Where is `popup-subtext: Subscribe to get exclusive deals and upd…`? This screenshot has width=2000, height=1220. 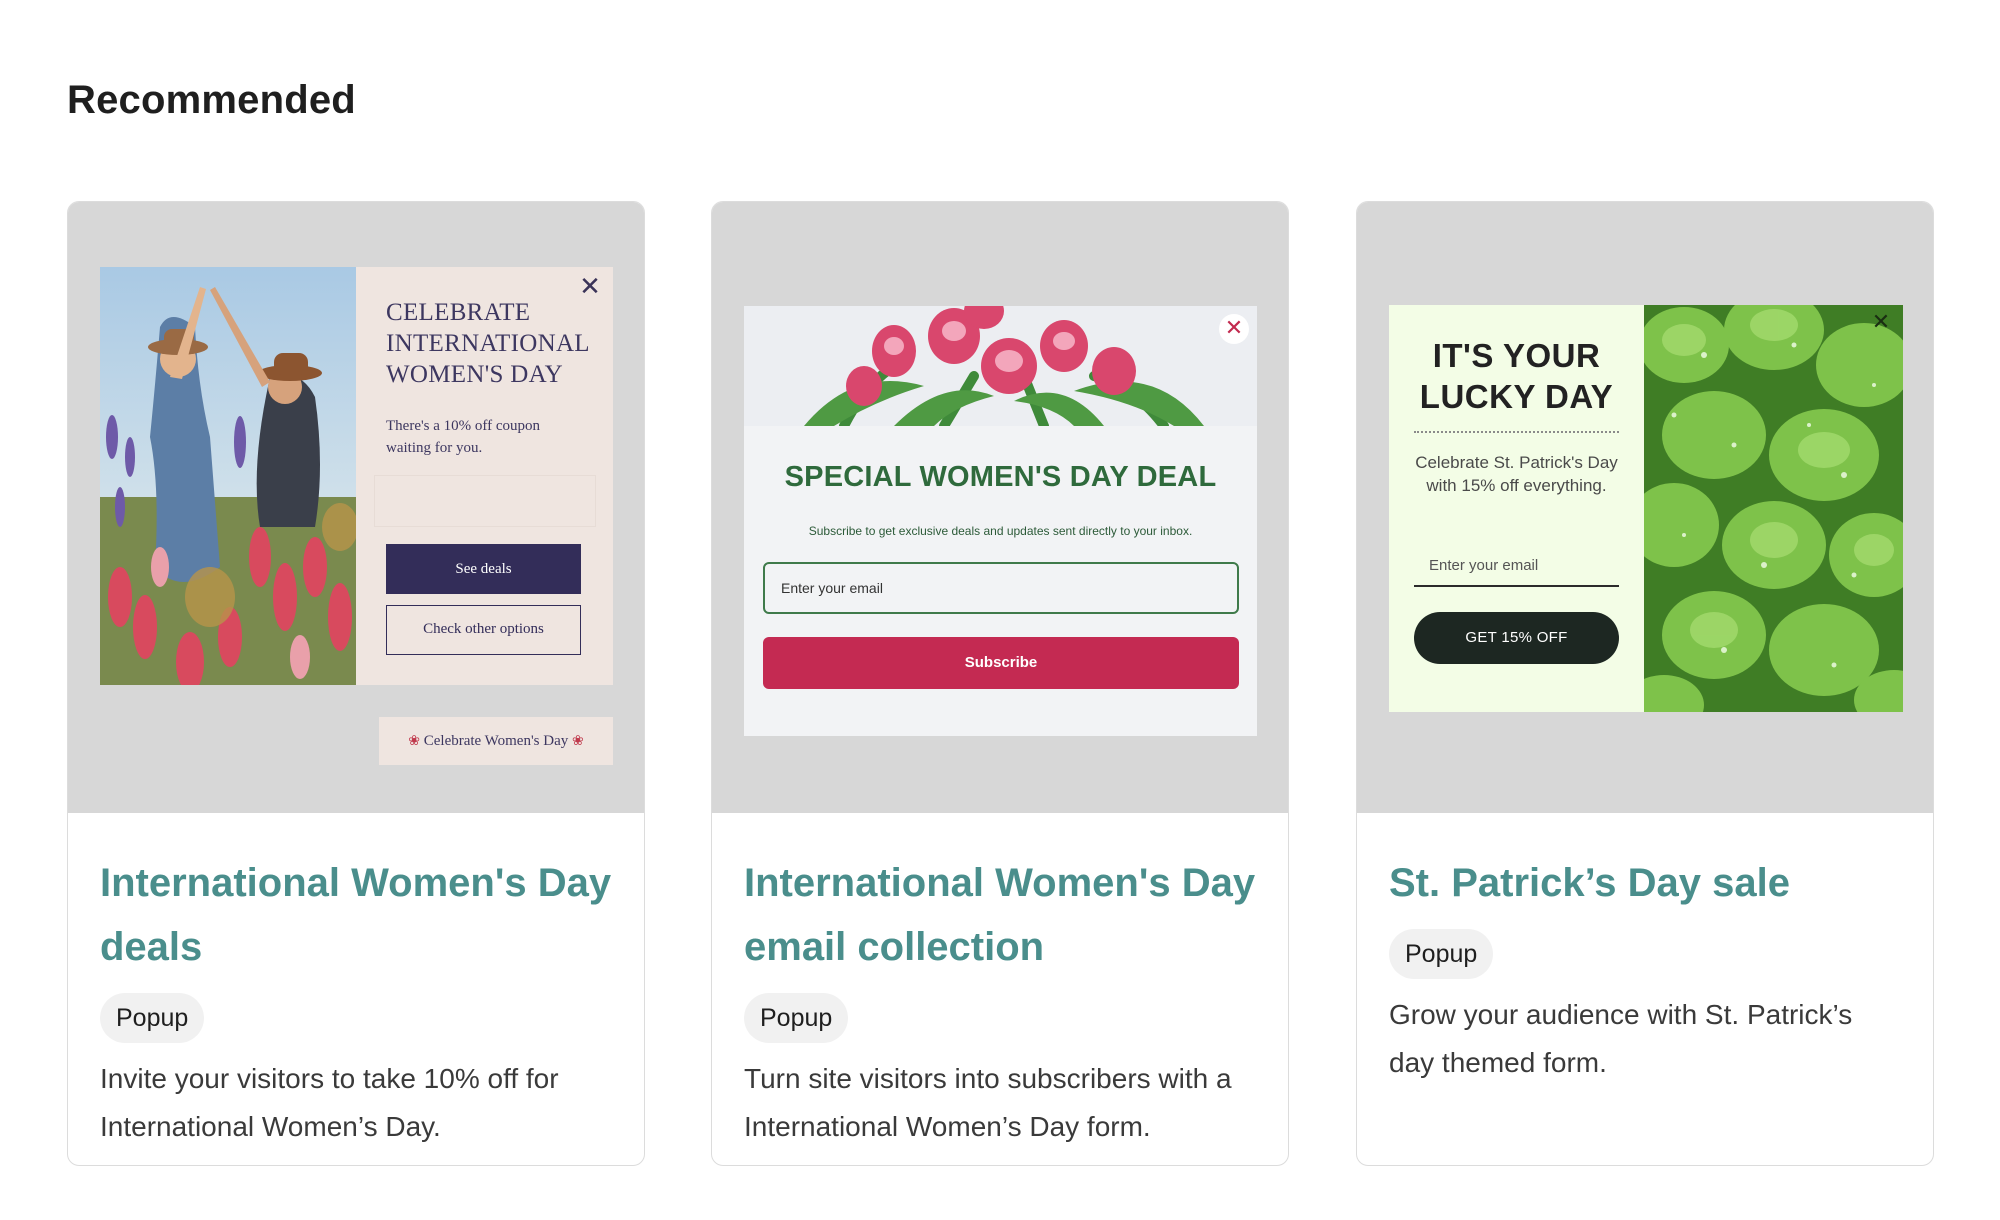 popup-subtext: Subscribe to get exclusive deals and upd… is located at coordinates (1000, 531).